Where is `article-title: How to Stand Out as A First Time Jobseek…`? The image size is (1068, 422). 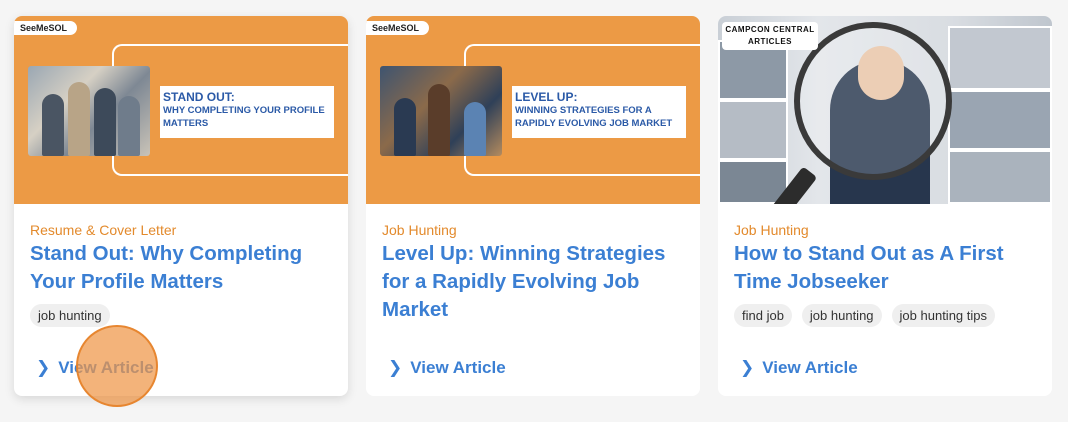 article-title: How to Stand Out as A First Time Jobseek… is located at coordinates (886, 268).